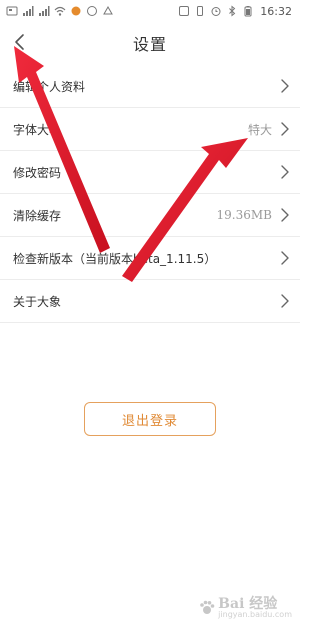  I want to click on logout-button: 退出登录, so click(150, 419).